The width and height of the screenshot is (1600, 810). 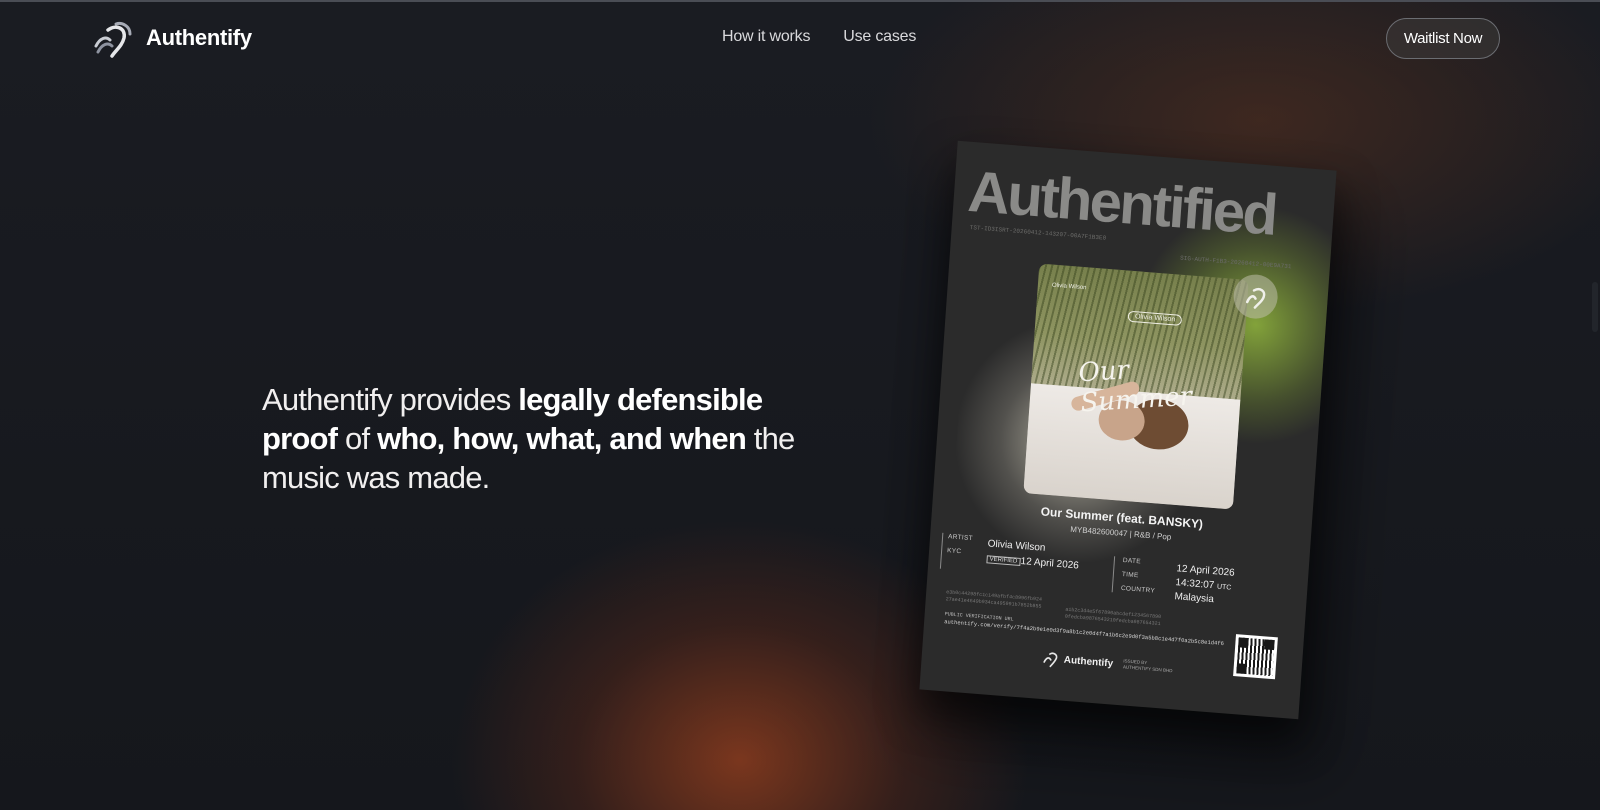 What do you see at coordinates (1132, 561) in the screenshot?
I see `date-label: DATE` at bounding box center [1132, 561].